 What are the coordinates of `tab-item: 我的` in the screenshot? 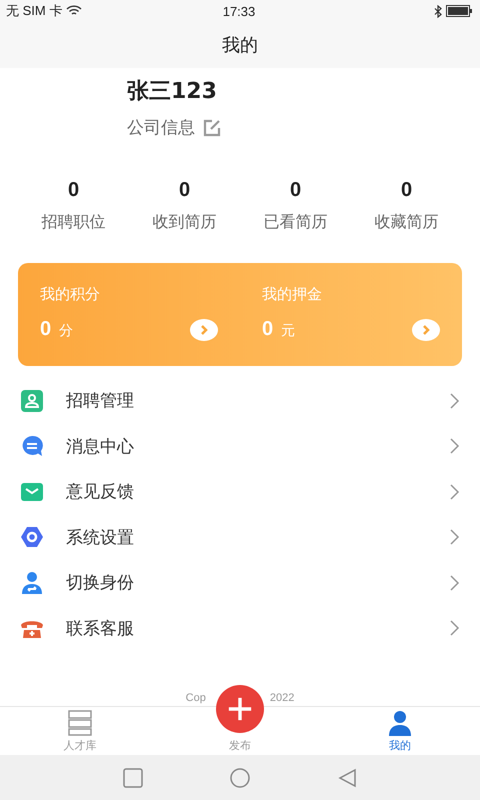 It's located at (400, 731).